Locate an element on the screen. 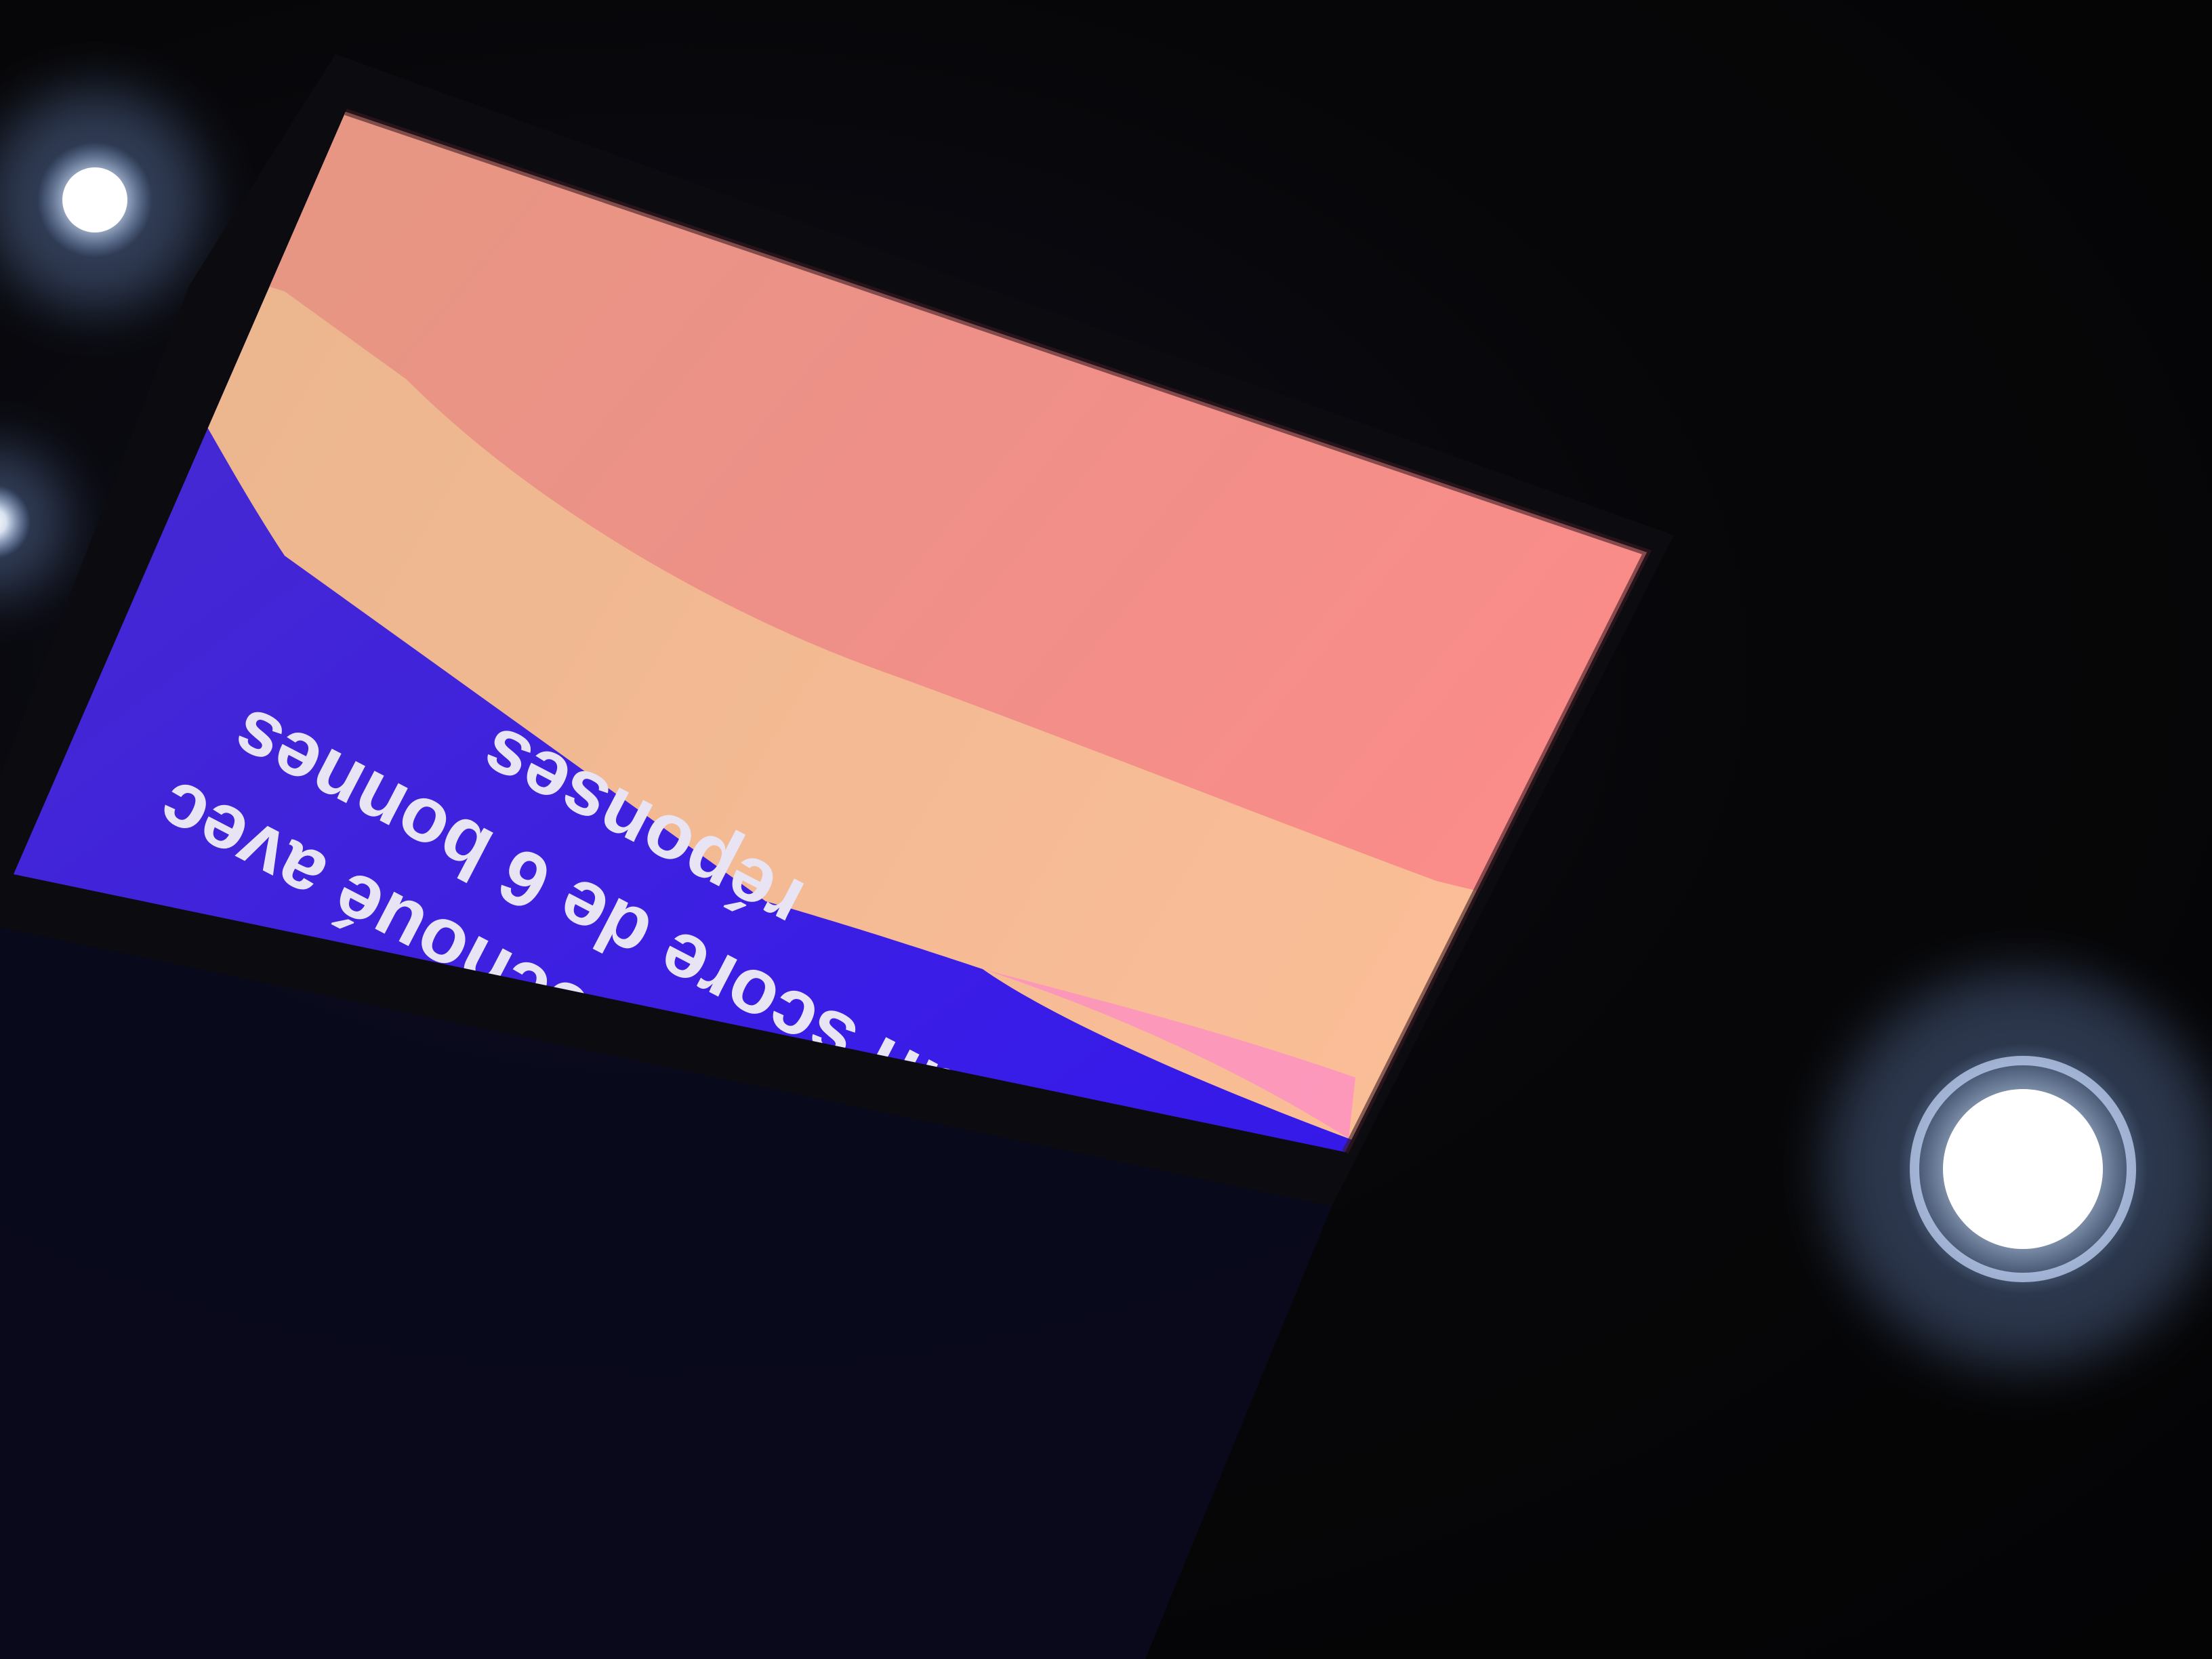  ceiling-light-top-left is located at coordinates (101, 199).